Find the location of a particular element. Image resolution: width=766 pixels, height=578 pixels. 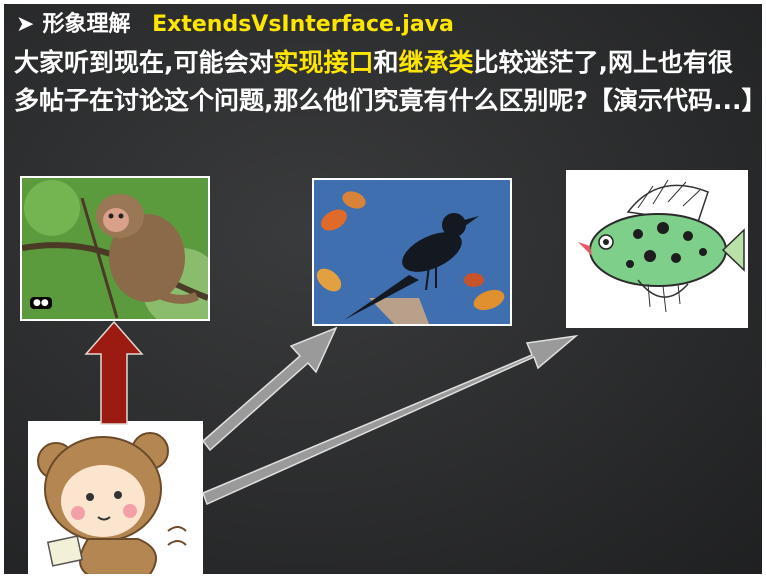

inherit-arrow is located at coordinates (114, 372).